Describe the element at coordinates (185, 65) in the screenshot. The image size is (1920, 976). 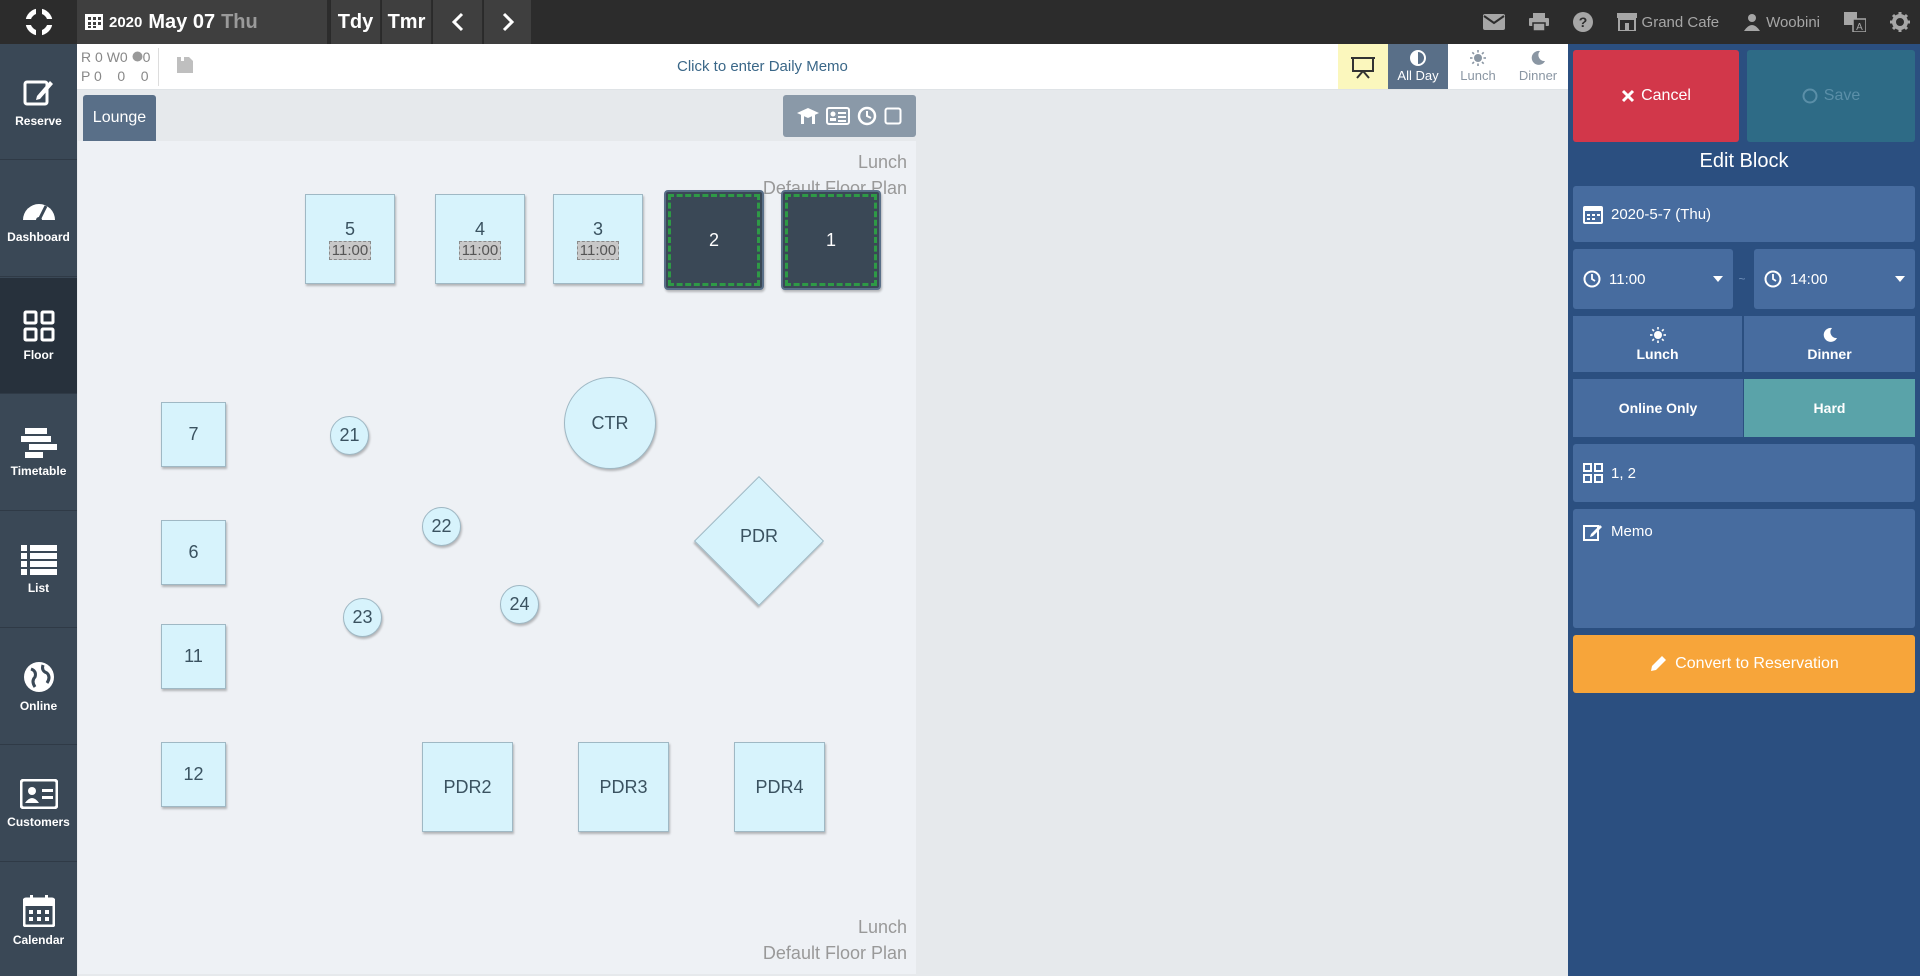
I see `memo-note-icon` at that location.